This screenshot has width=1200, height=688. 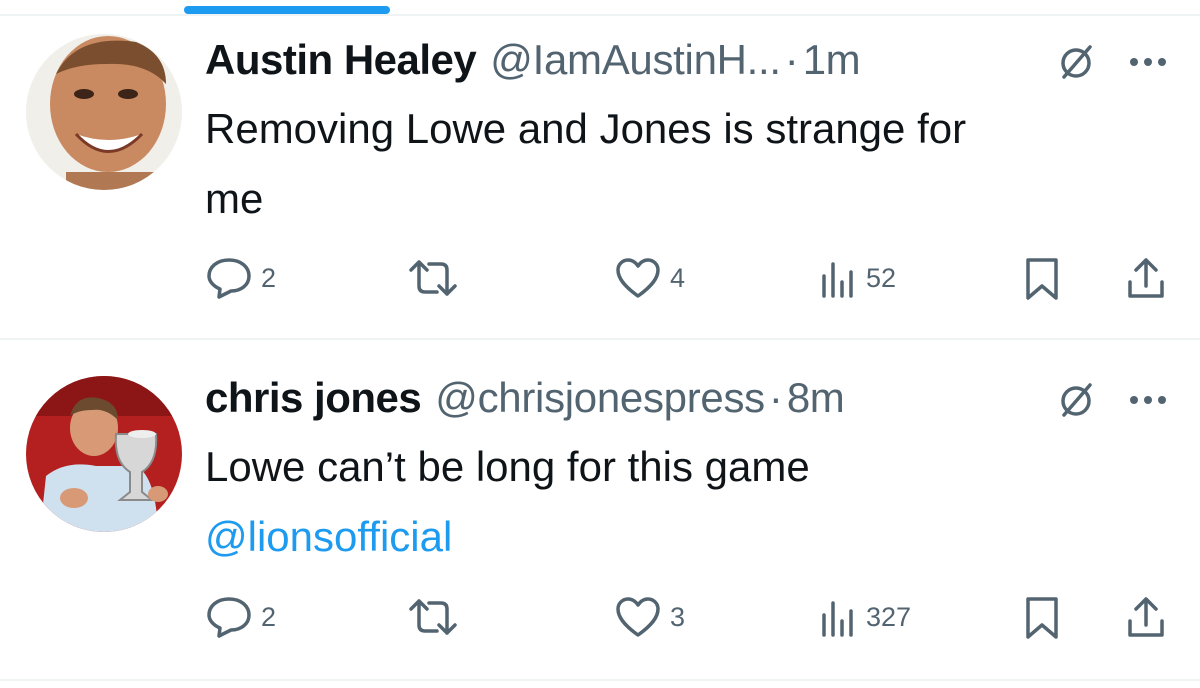 I want to click on active-tab-indicator, so click(x=287, y=10).